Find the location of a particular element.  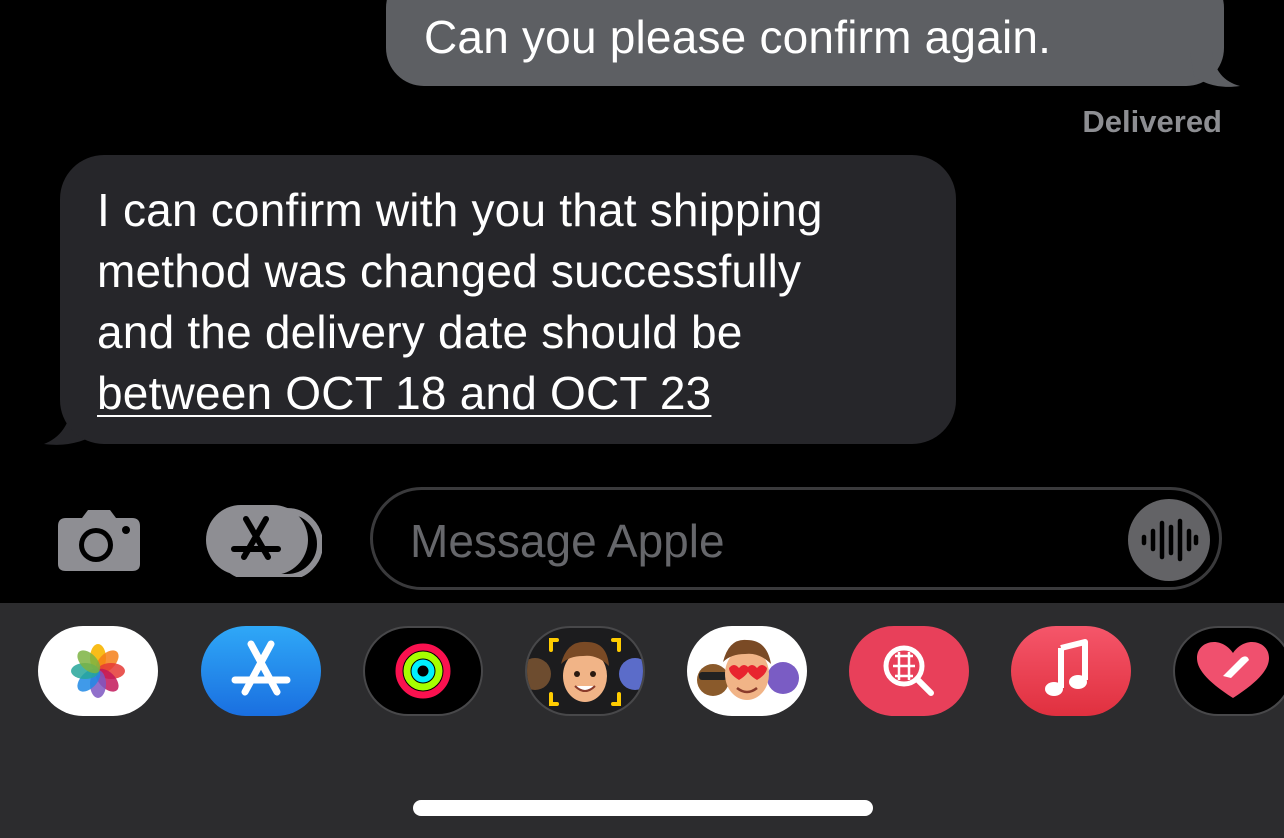

photos-icon is located at coordinates (98, 671).